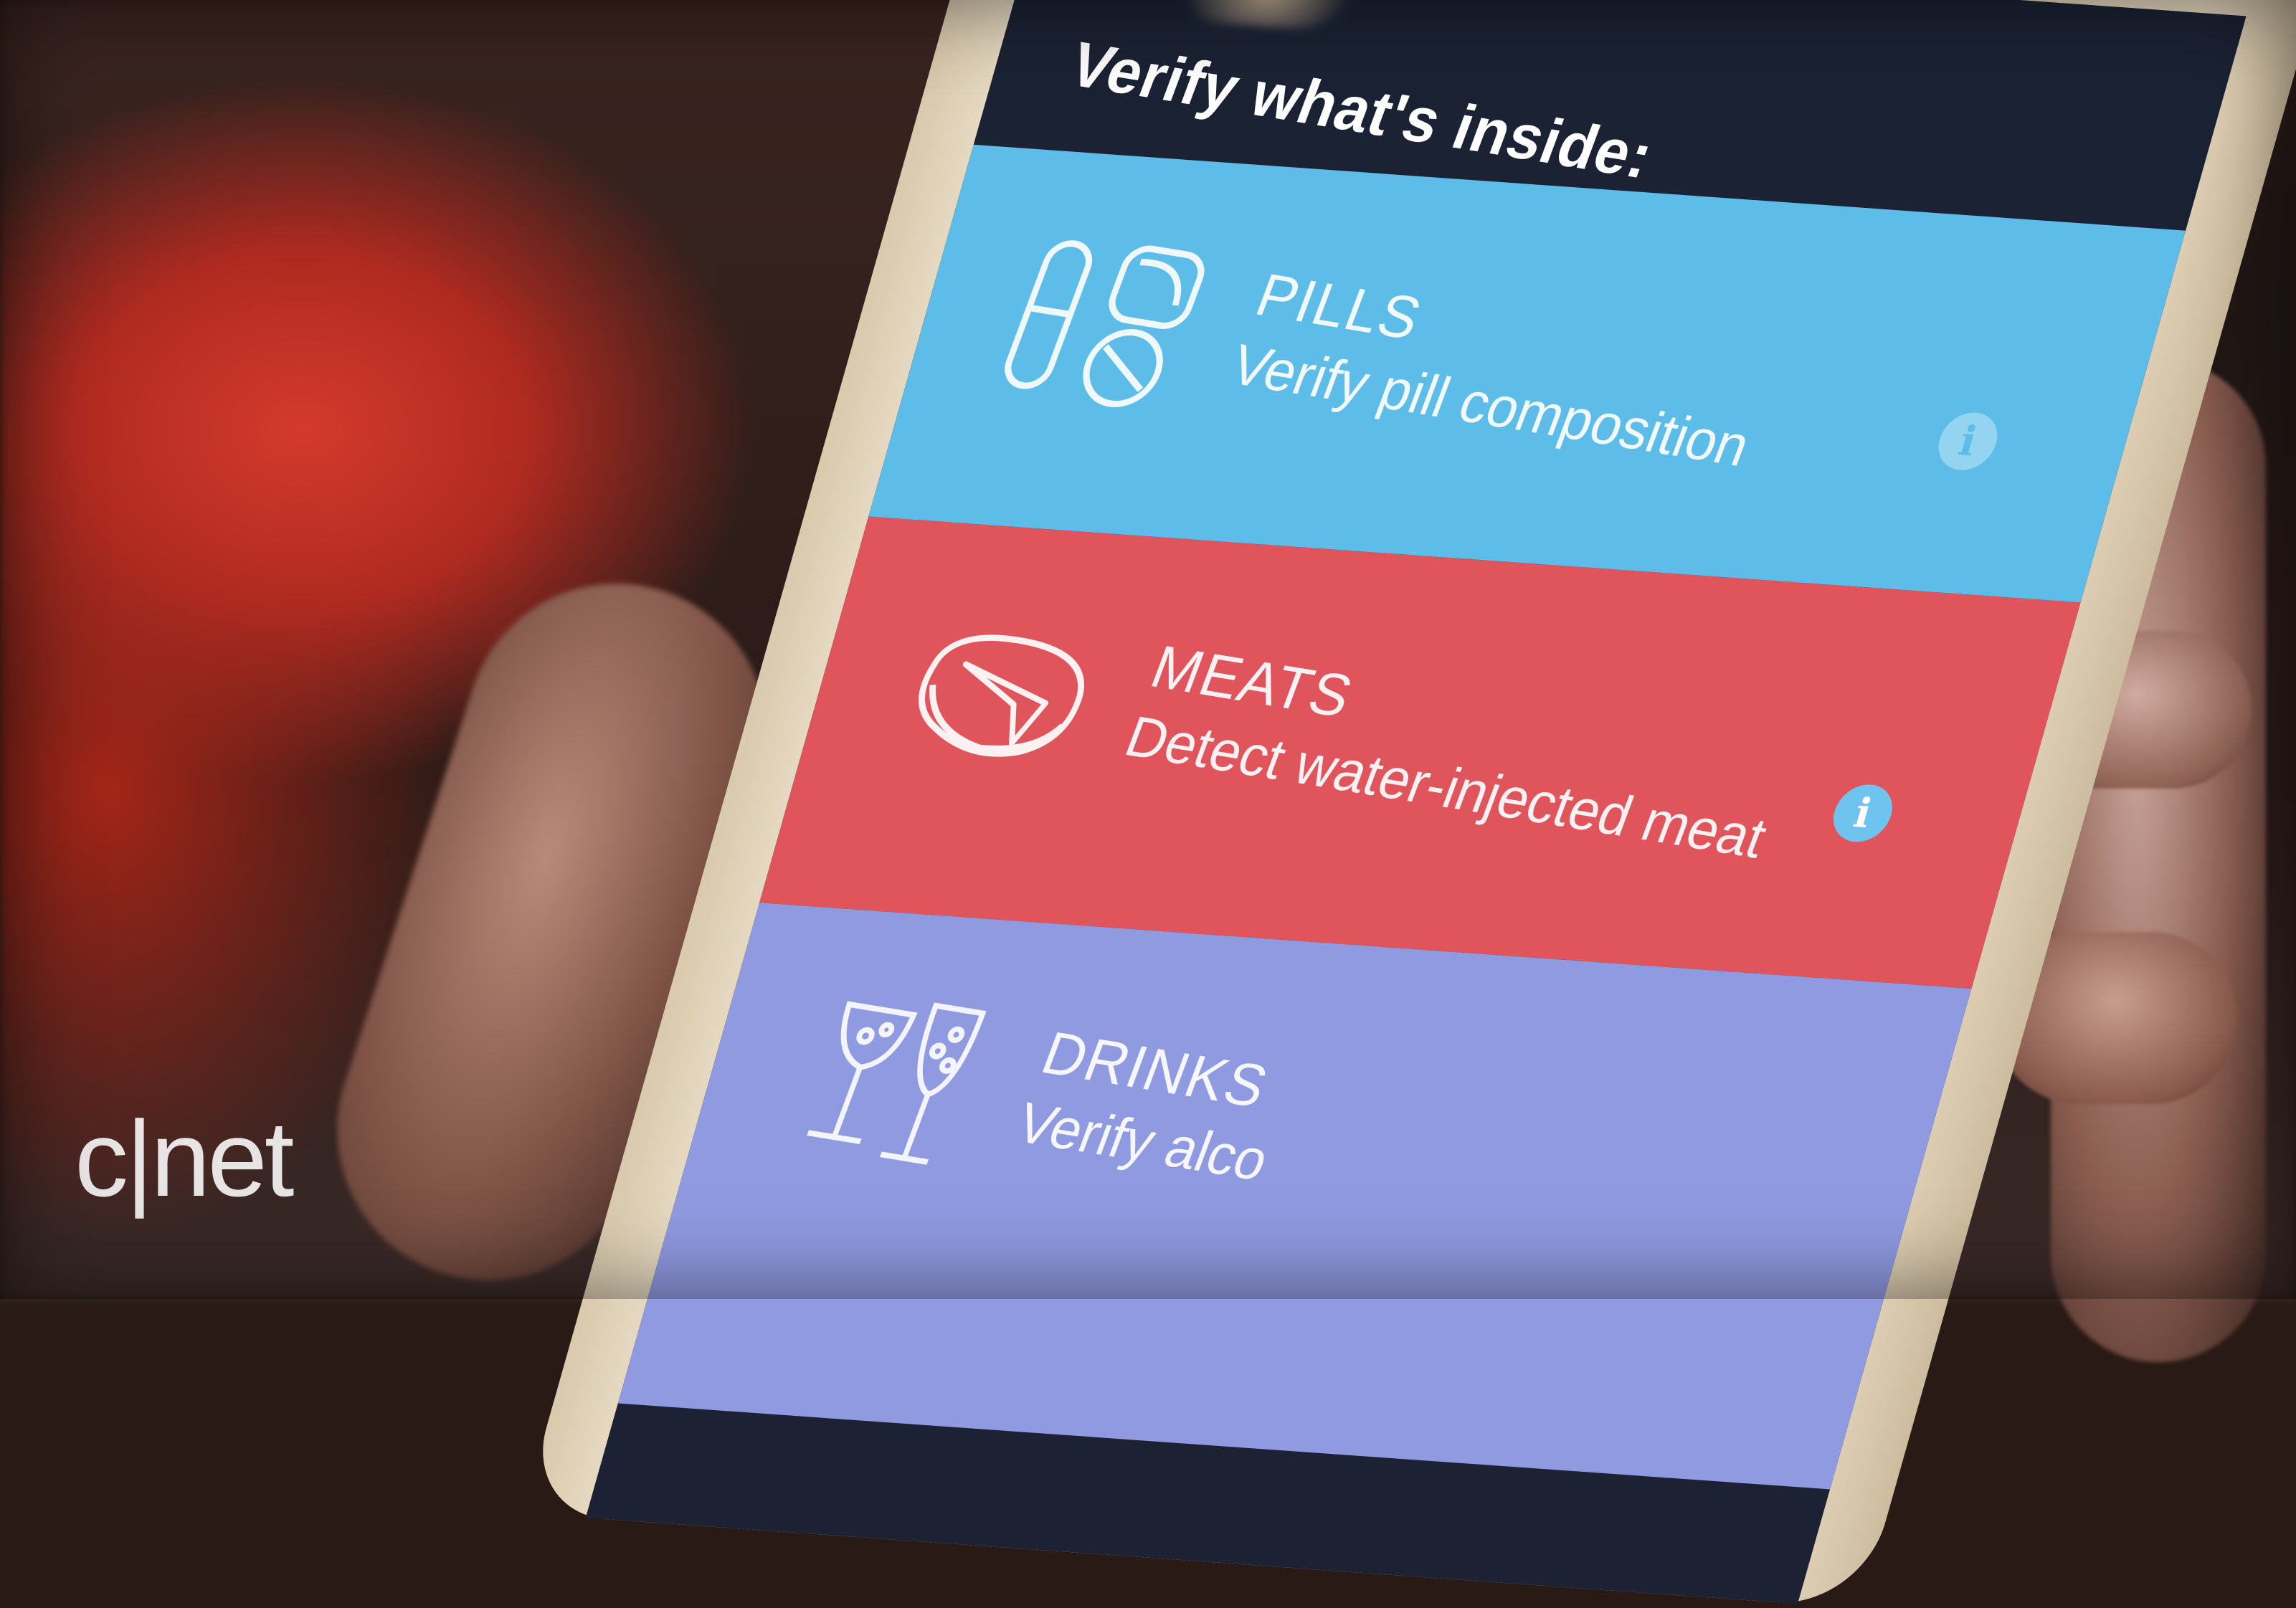 The height and width of the screenshot is (1608, 2296). I want to click on card-drinks-text: DRINKS Verify alco, so click(1375, 1141).